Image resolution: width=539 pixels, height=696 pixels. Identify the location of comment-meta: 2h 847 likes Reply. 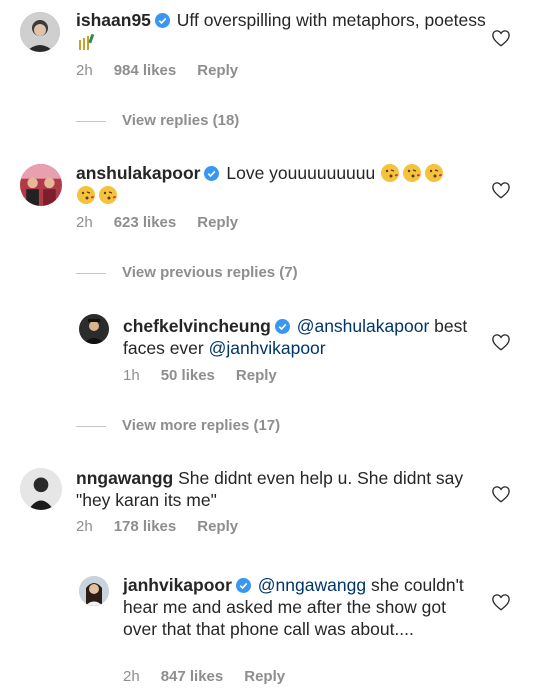
(214, 677).